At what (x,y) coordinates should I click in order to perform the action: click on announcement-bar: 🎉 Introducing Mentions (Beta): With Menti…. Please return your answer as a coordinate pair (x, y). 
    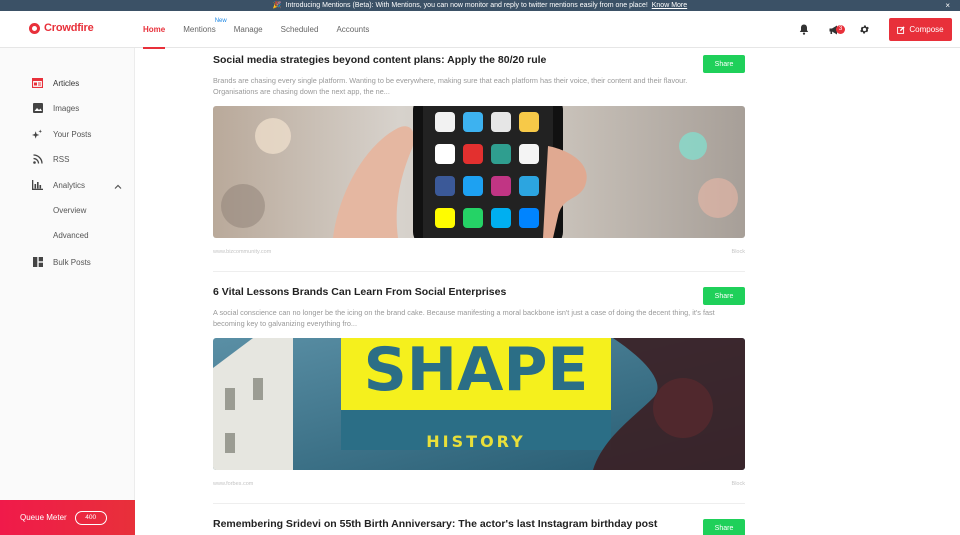
    Looking at the image, I should click on (480, 5).